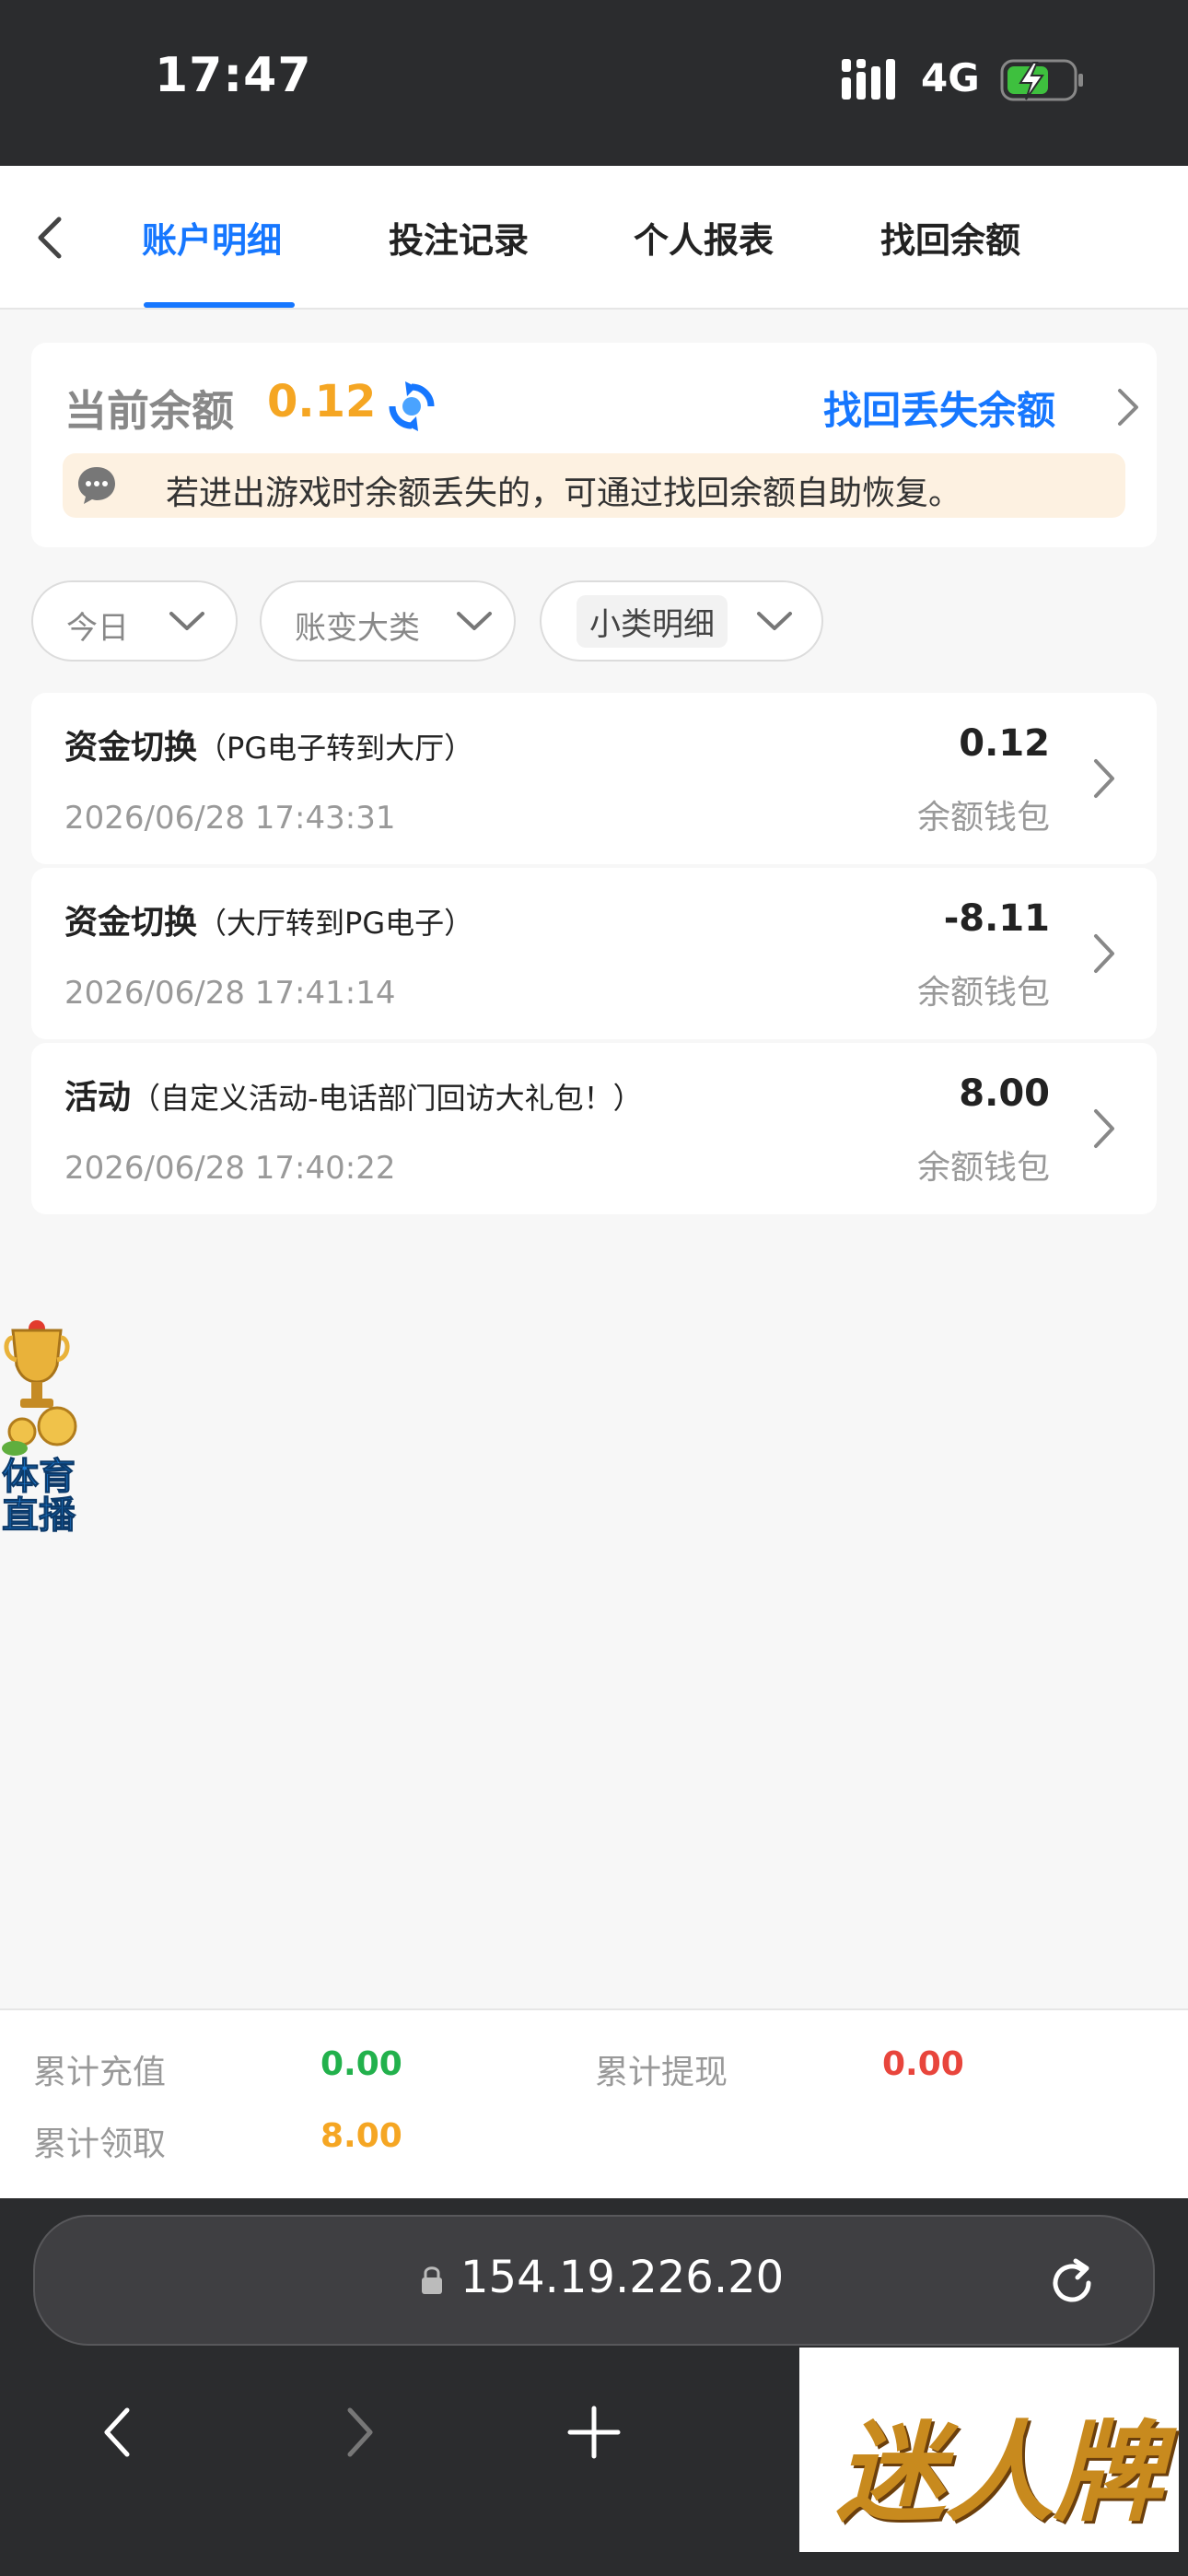 The width and height of the screenshot is (1188, 2576). I want to click on tab-personal-report: 个人报表, so click(704, 237).